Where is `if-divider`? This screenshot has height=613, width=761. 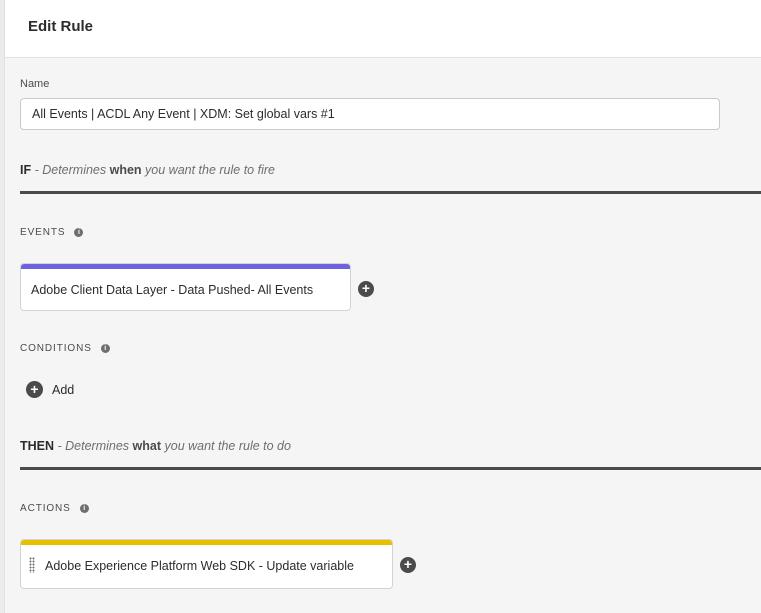 if-divider is located at coordinates (390, 192).